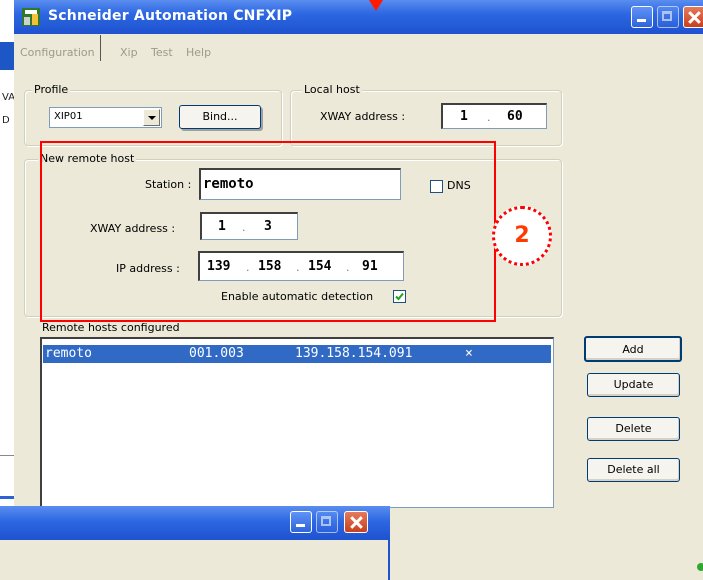 The width and height of the screenshot is (703, 580). What do you see at coordinates (358, 17) in the screenshot?
I see `titlebar: Schneider Automation CNFXIP` at bounding box center [358, 17].